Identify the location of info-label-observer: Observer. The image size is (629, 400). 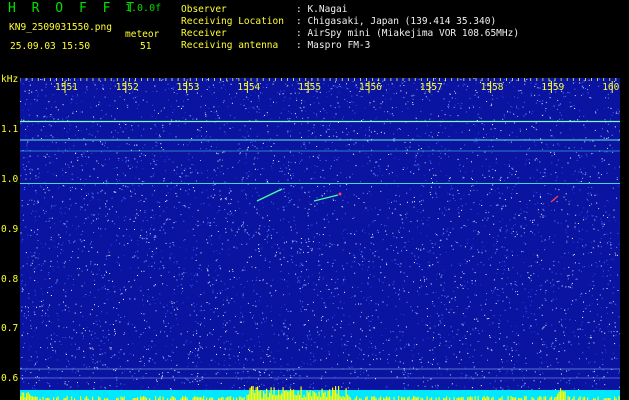
(204, 9).